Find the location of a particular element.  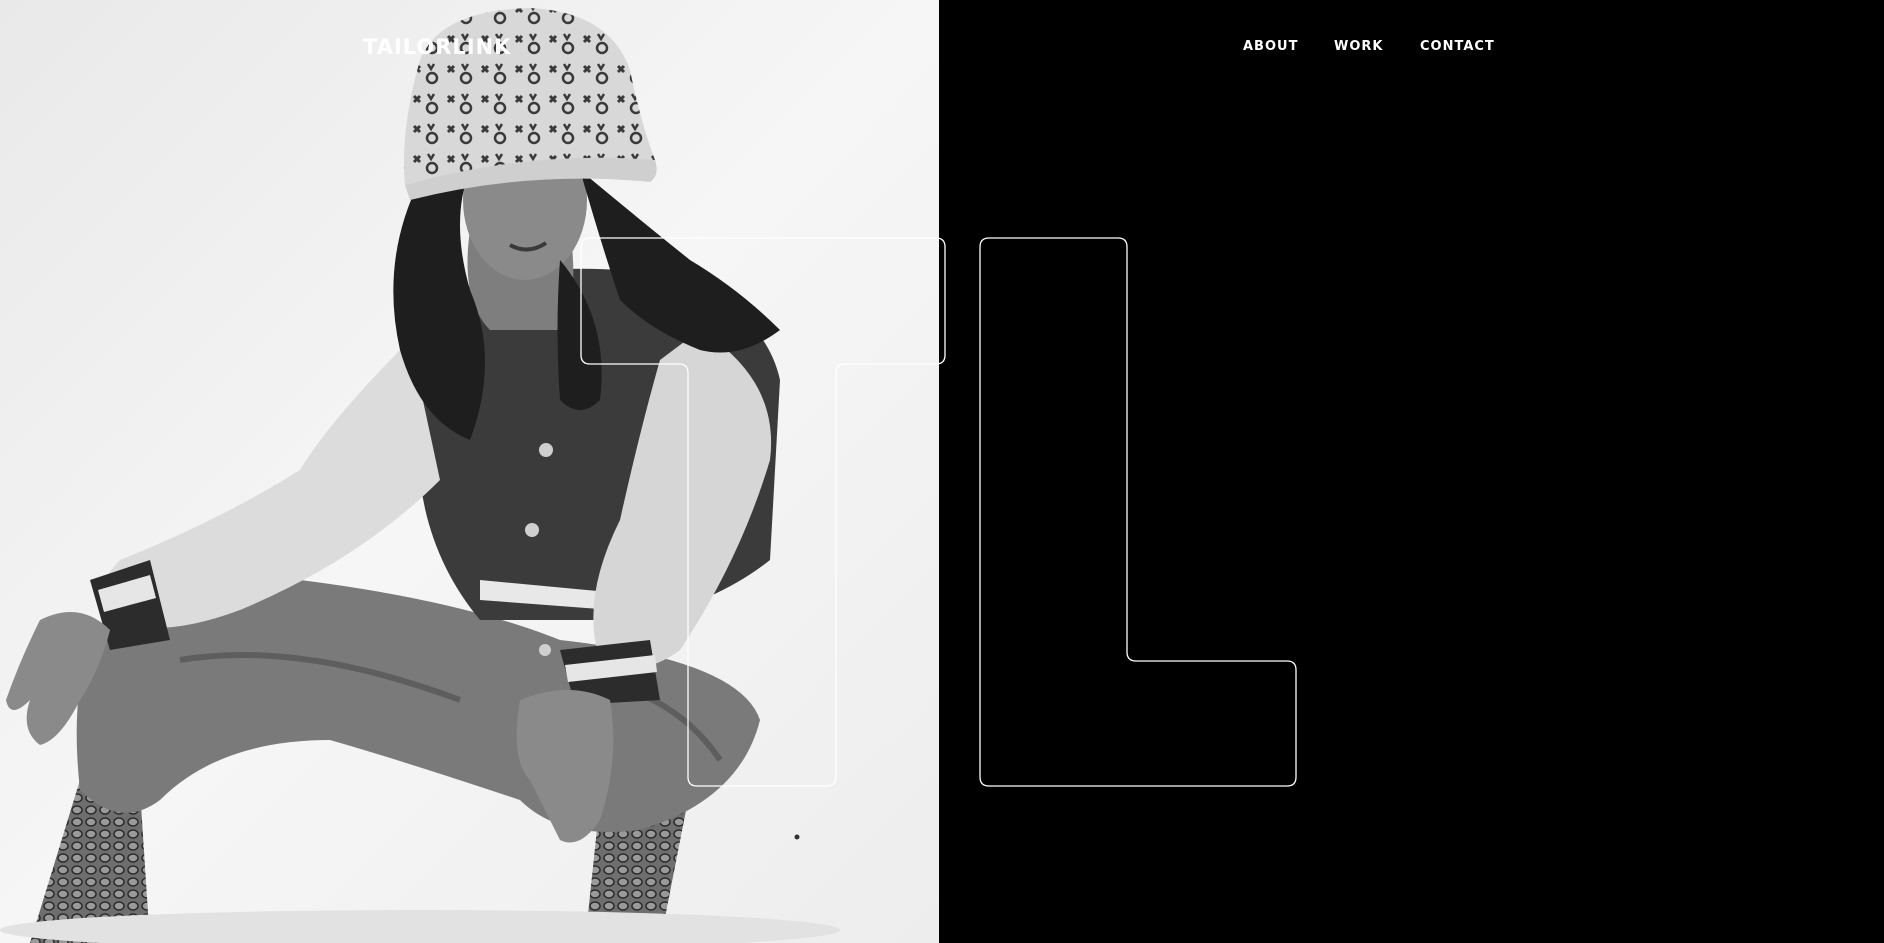

nav-item-contact: CONTACT is located at coordinates (1457, 47).